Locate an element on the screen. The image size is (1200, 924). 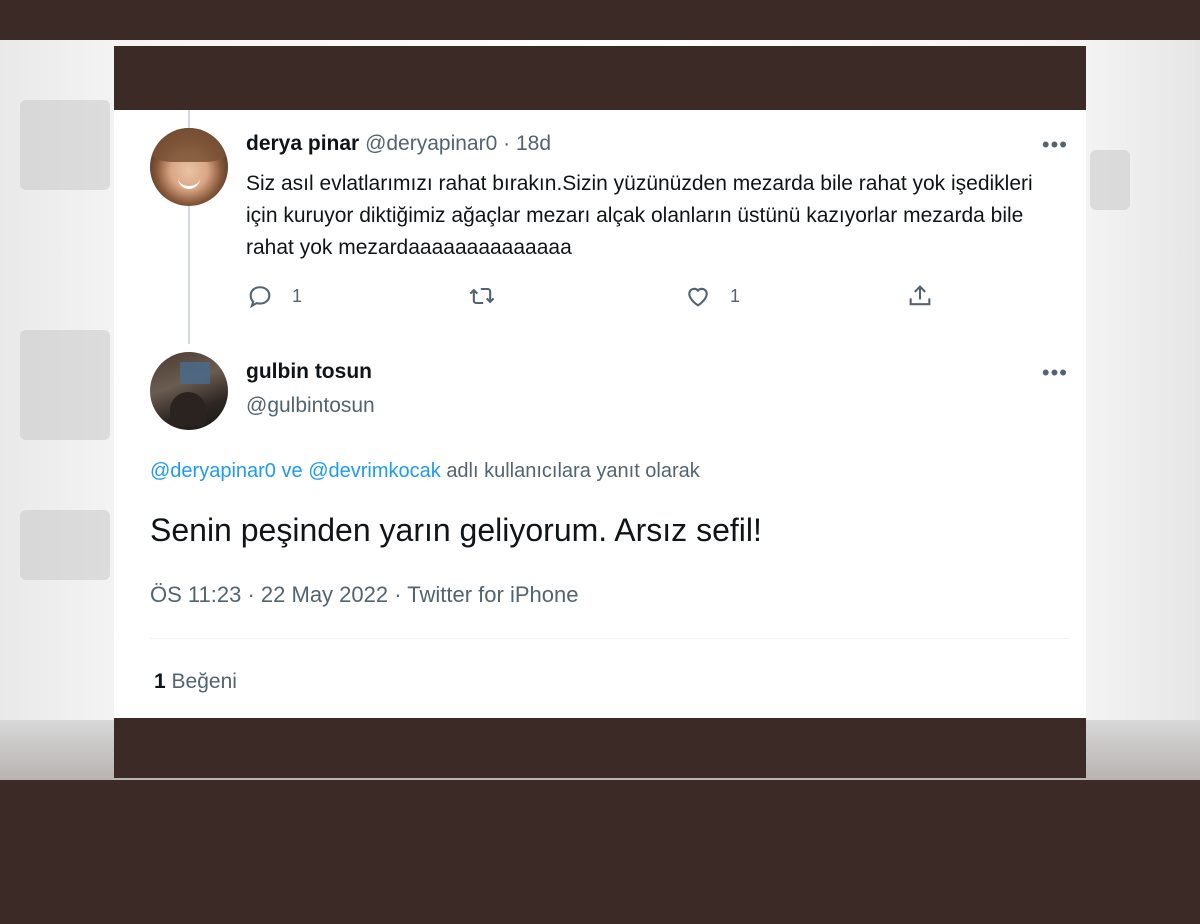
tweet2-display-name: gulbin tosun is located at coordinates (309, 372).